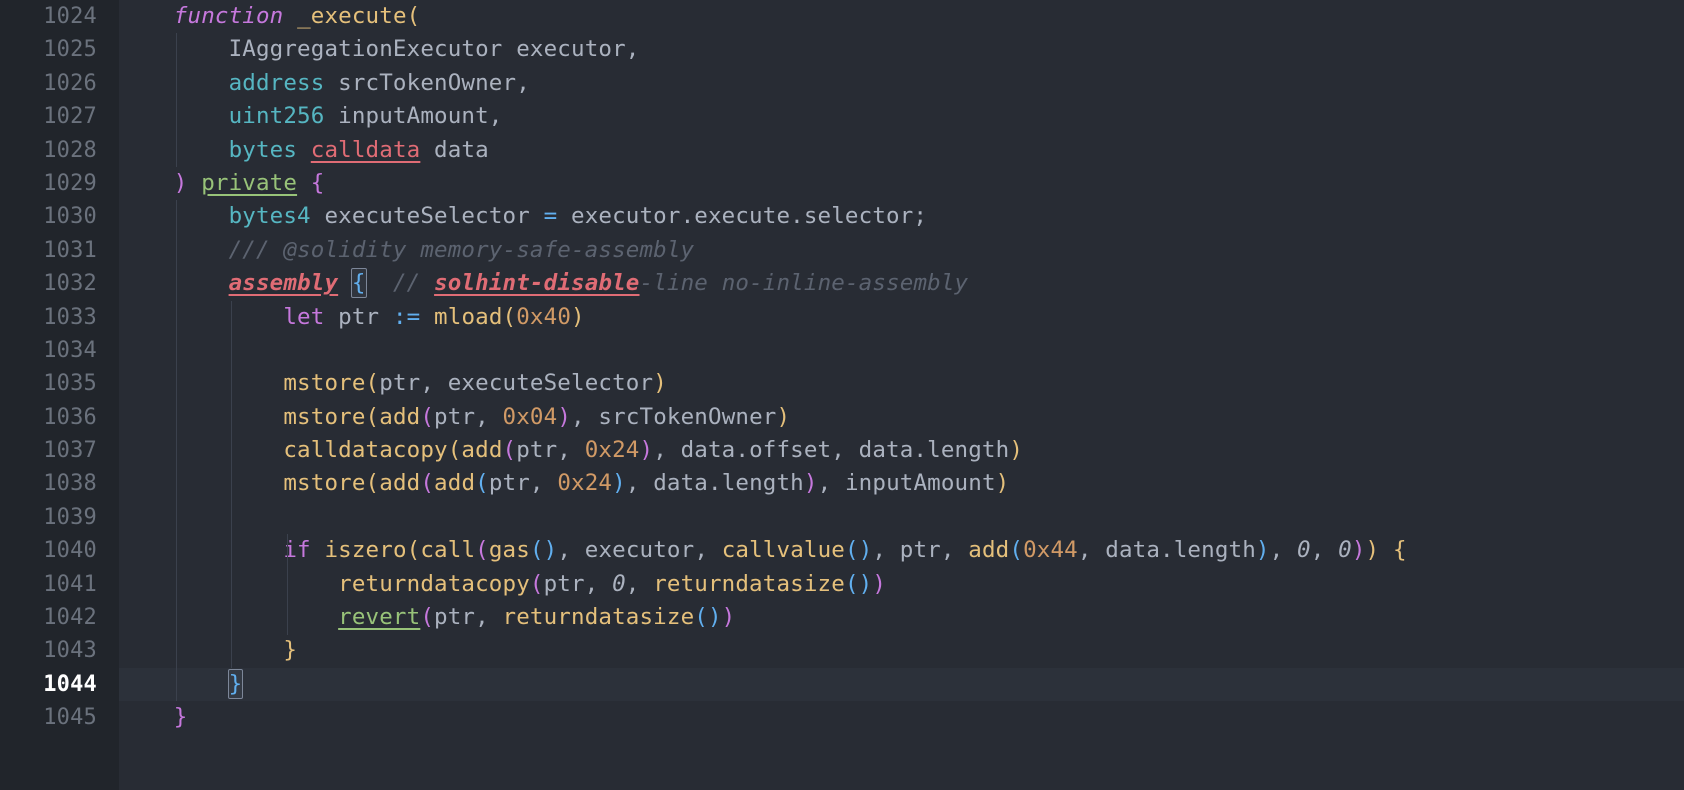 This screenshot has height=790, width=1684. I want to click on line-number: 1032, so click(59, 283).